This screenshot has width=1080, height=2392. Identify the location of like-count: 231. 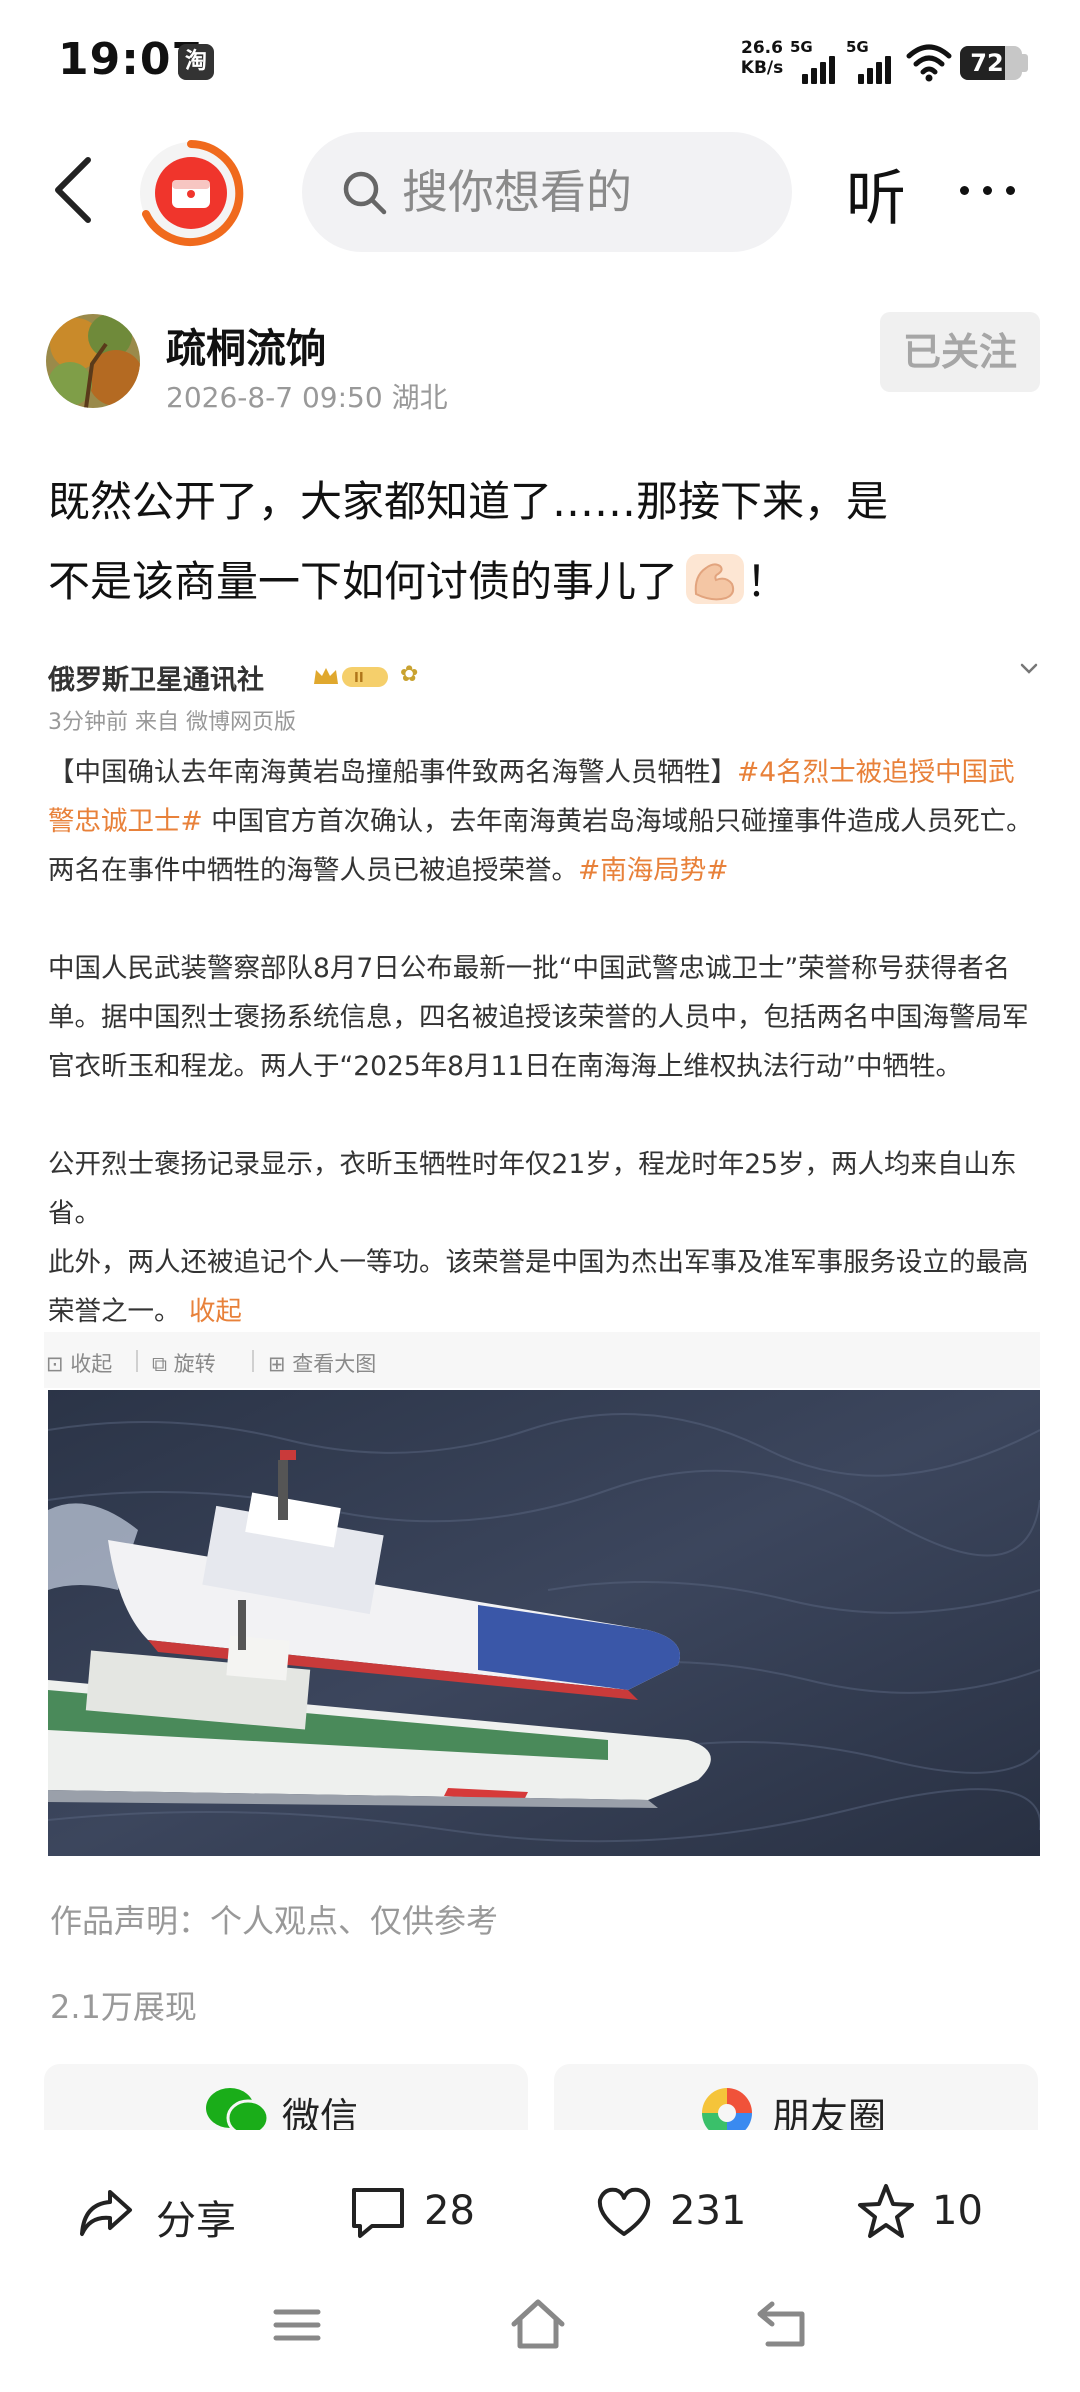
(708, 2211).